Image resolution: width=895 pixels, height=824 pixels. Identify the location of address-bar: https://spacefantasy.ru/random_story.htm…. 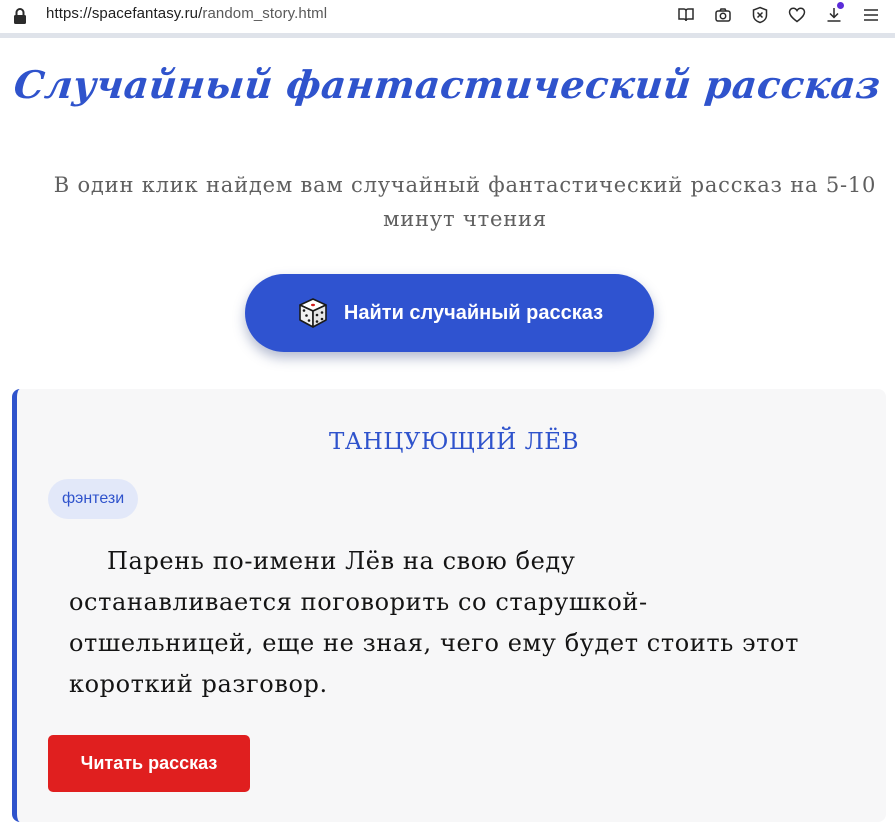
(186, 13).